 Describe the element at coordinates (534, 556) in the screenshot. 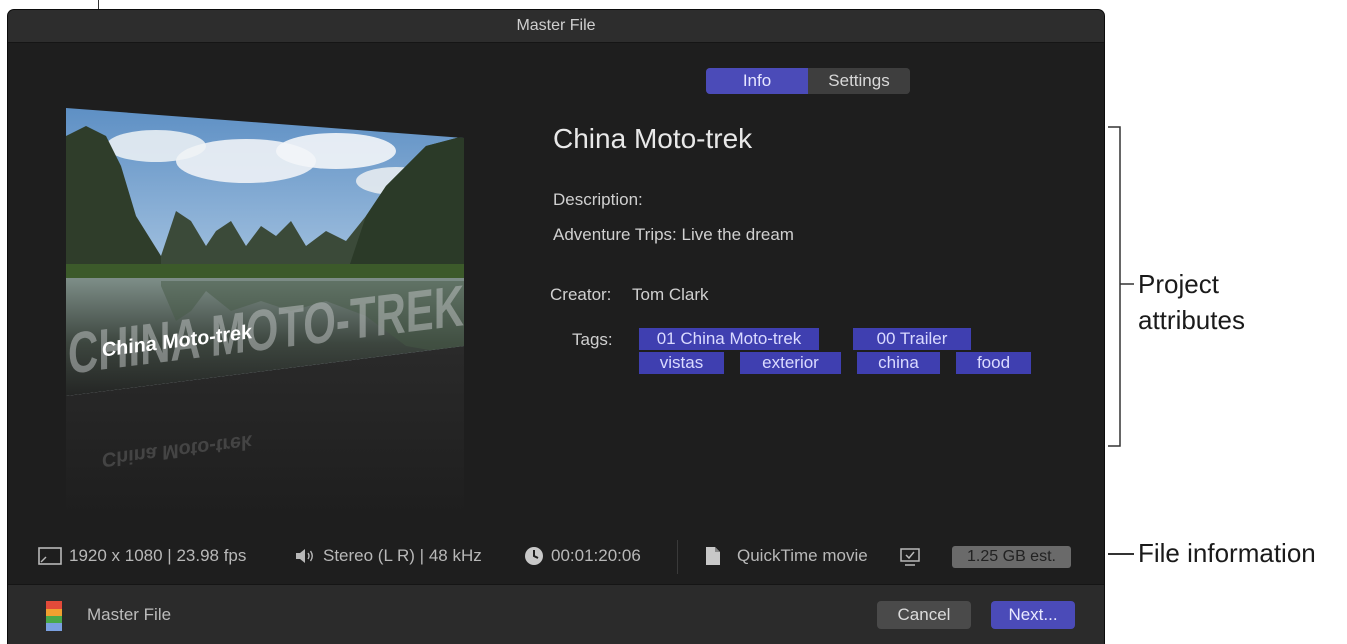

I see `clock-icon` at that location.